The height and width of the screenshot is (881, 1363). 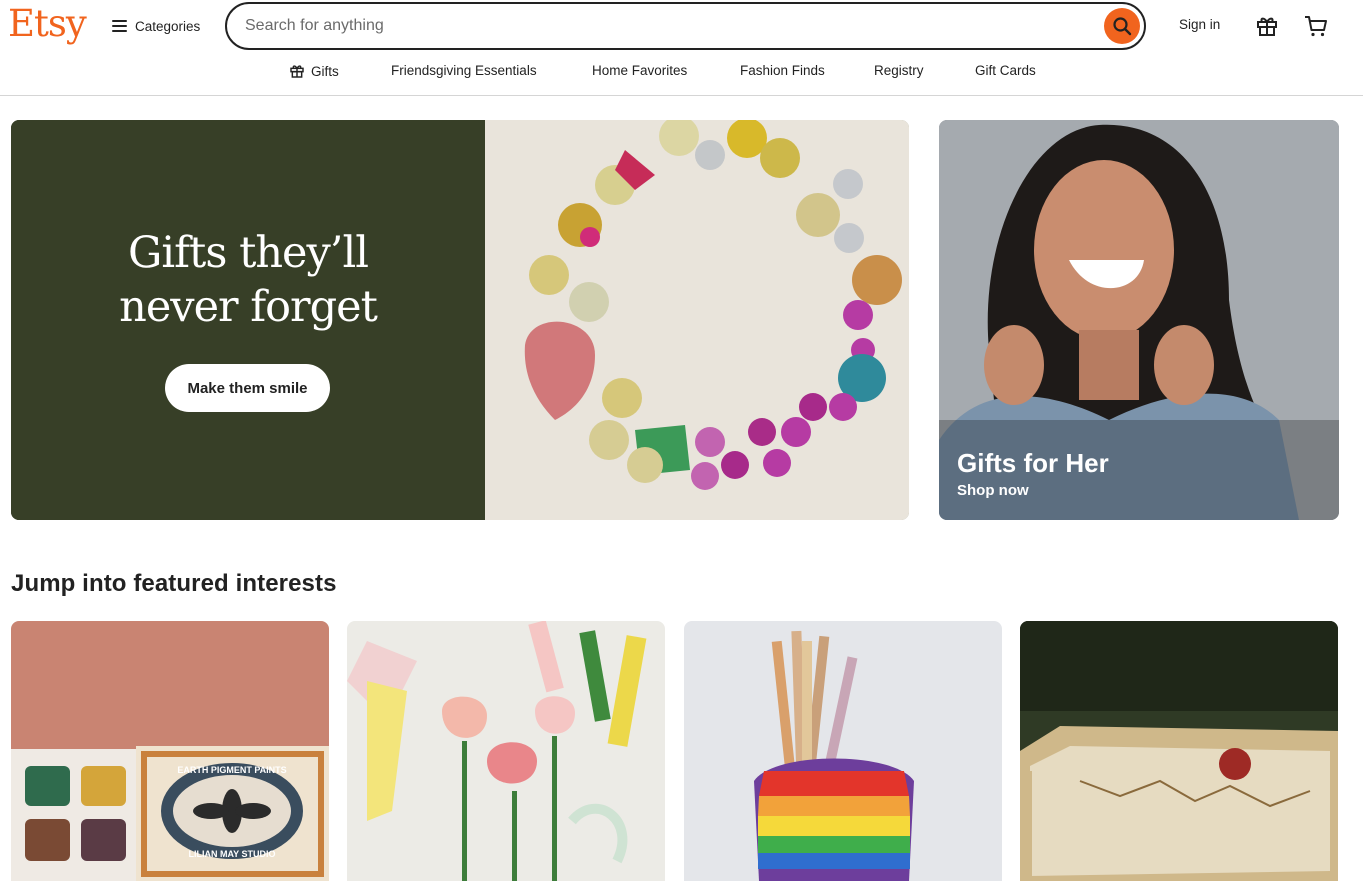 I want to click on hero-title-line: never forget, so click(x=248, y=307).